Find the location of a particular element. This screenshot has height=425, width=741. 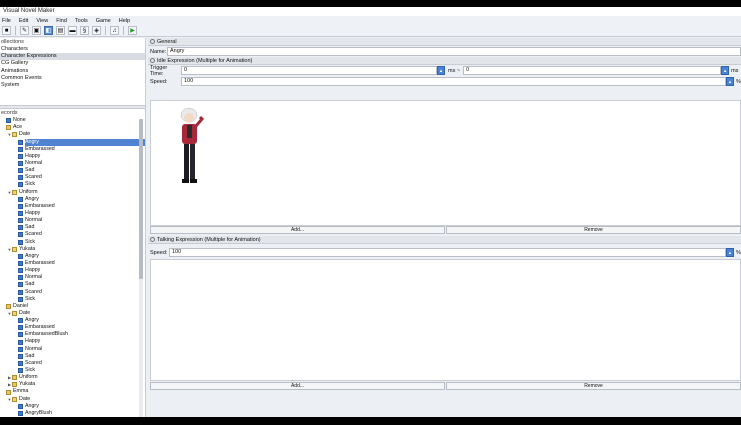

play-icon: ▶ is located at coordinates (132, 30).